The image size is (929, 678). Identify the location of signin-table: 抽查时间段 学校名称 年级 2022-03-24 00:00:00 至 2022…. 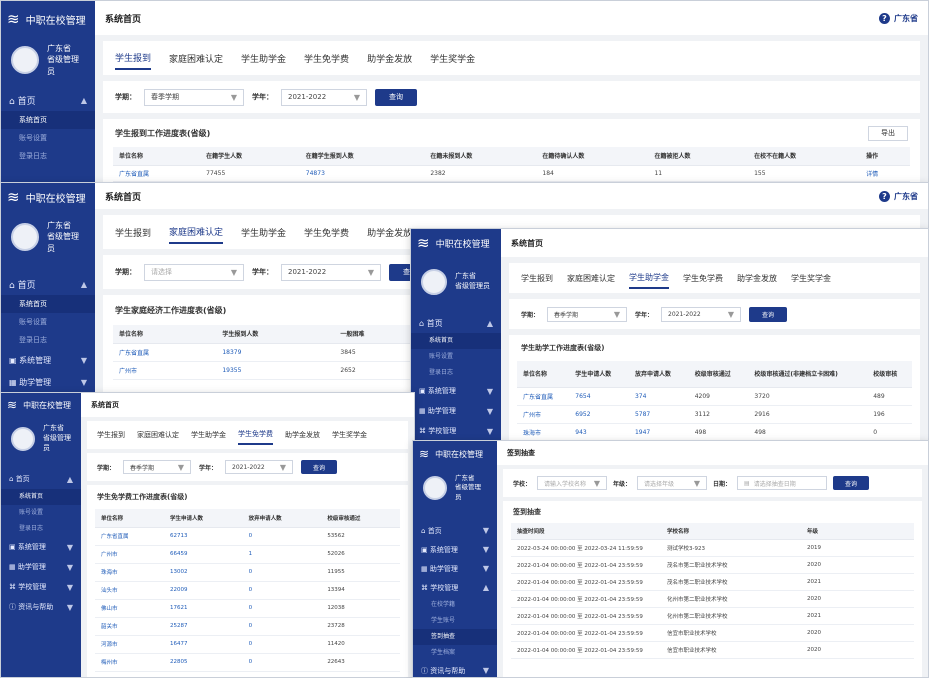
(712, 591).